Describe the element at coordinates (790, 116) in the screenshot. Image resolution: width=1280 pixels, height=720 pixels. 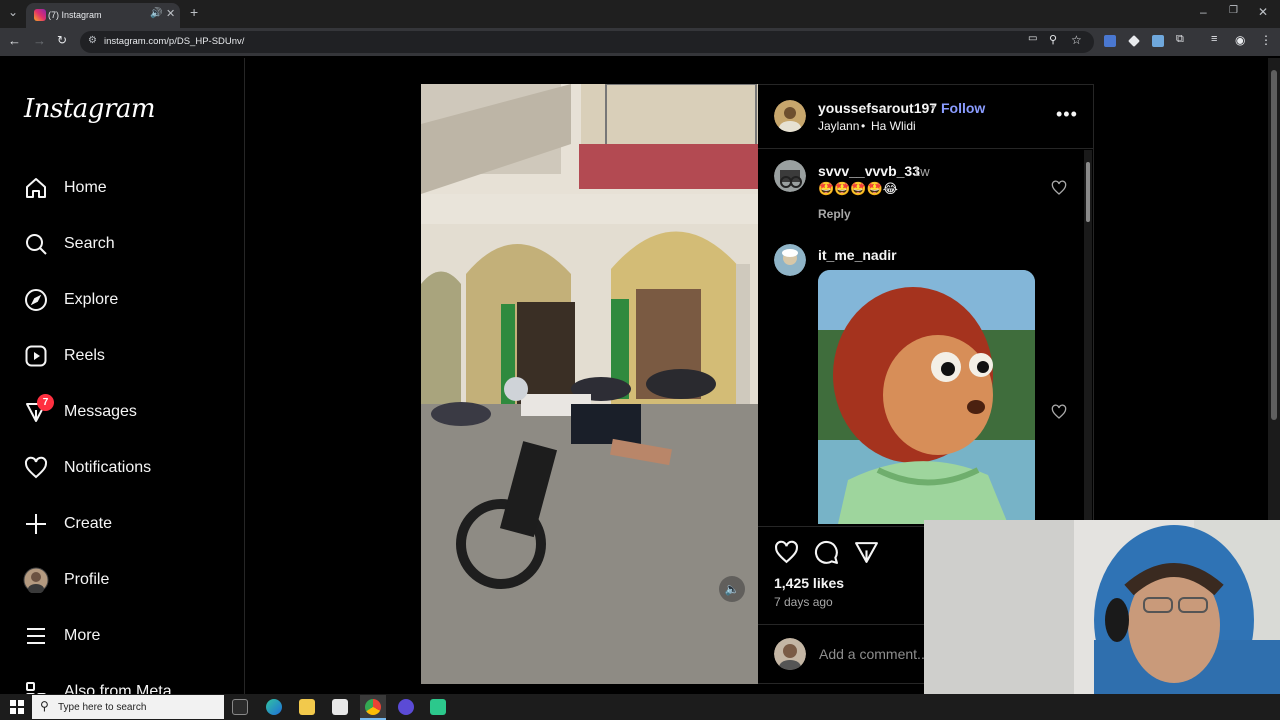
I see `author-avatar` at that location.